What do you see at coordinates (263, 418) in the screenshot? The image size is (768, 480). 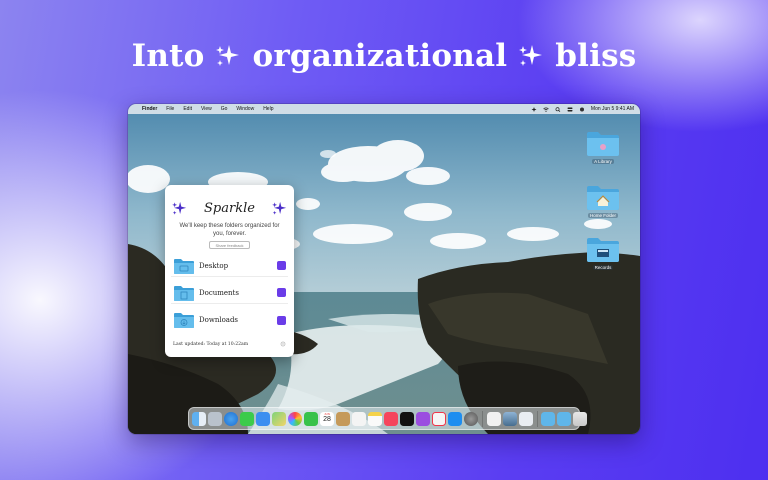 I see `mail-icon` at bounding box center [263, 418].